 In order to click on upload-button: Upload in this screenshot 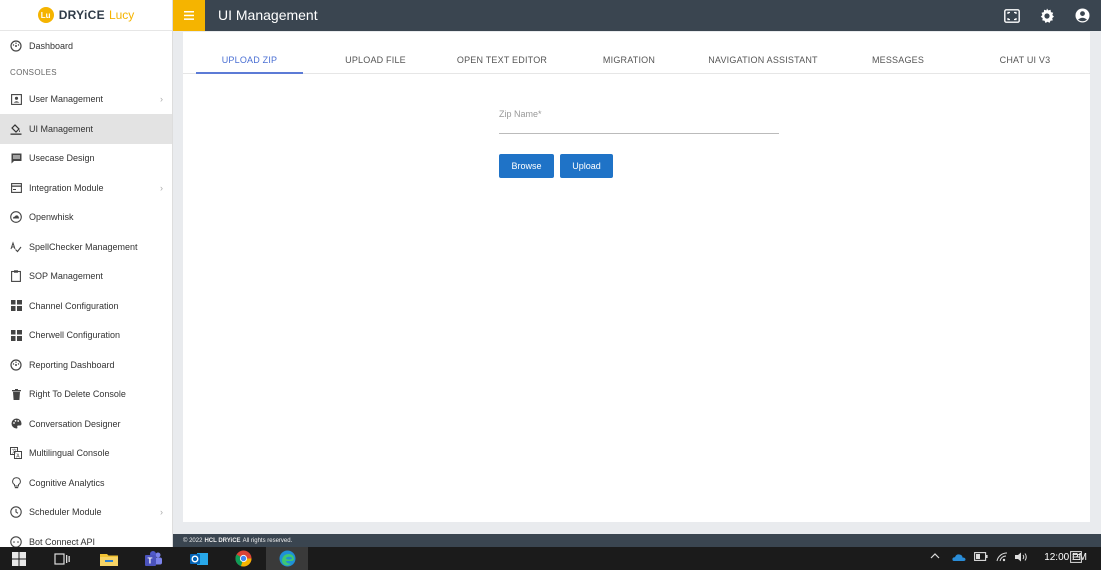, I will do `click(586, 166)`.